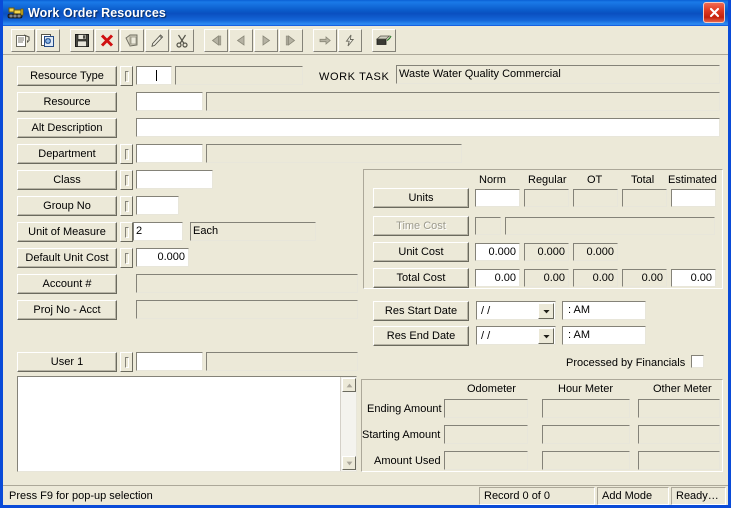 The width and height of the screenshot is (731, 508). I want to click on res-start-date-label: Res Start Date, so click(421, 310).